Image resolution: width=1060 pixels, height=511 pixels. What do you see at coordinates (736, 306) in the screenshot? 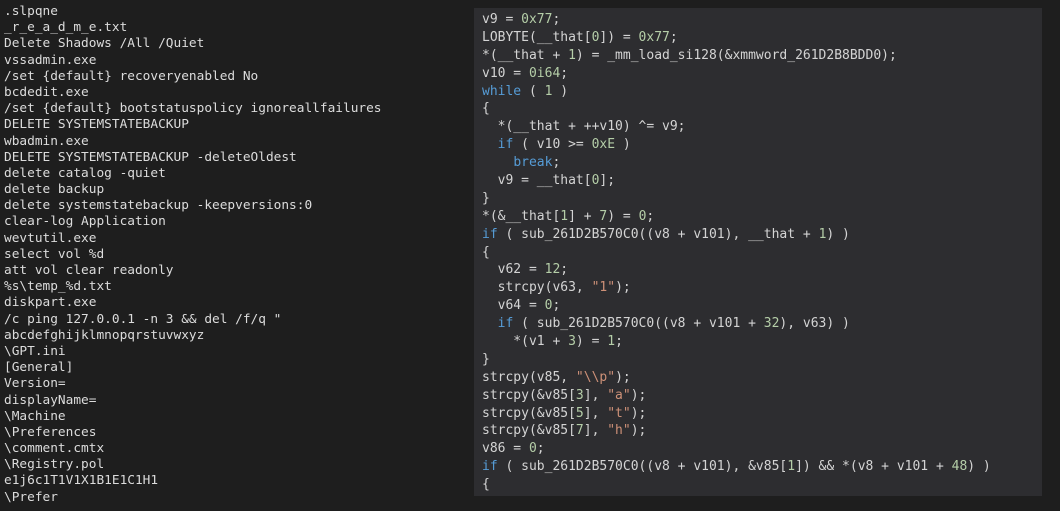
I see `code-line: v64 = 0;` at bounding box center [736, 306].